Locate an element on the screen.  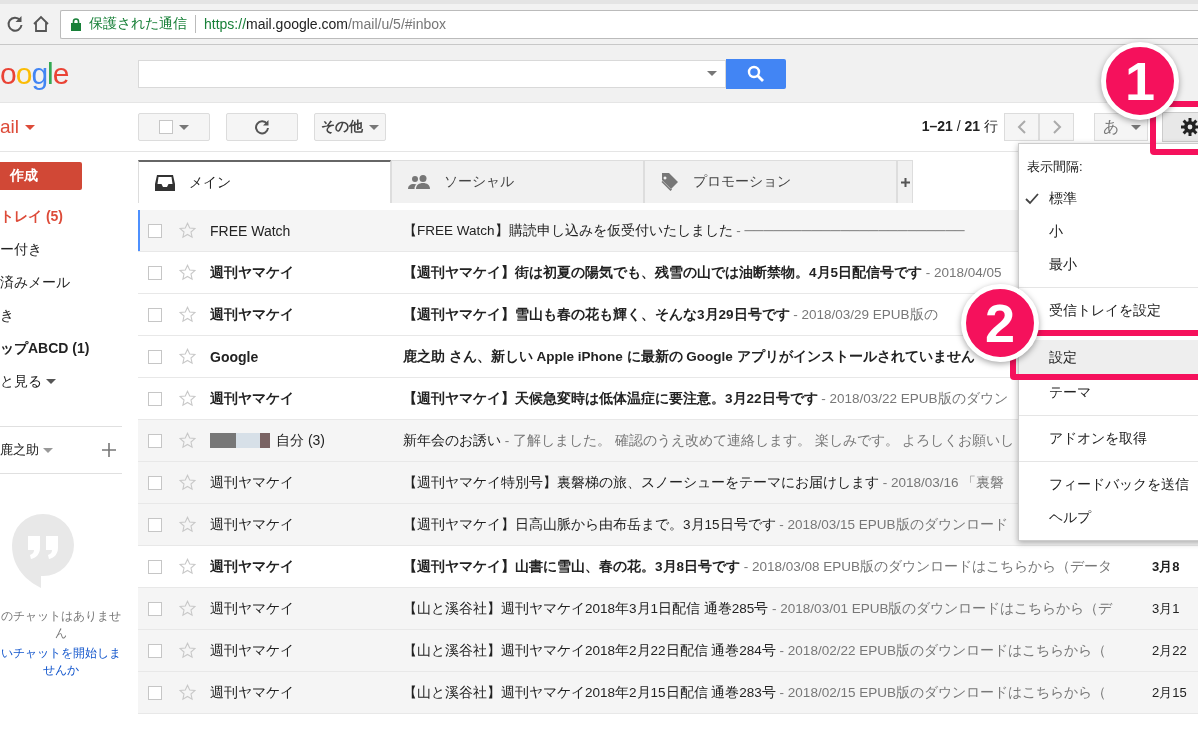
email-date: 3月1 is located at coordinates (1166, 608).